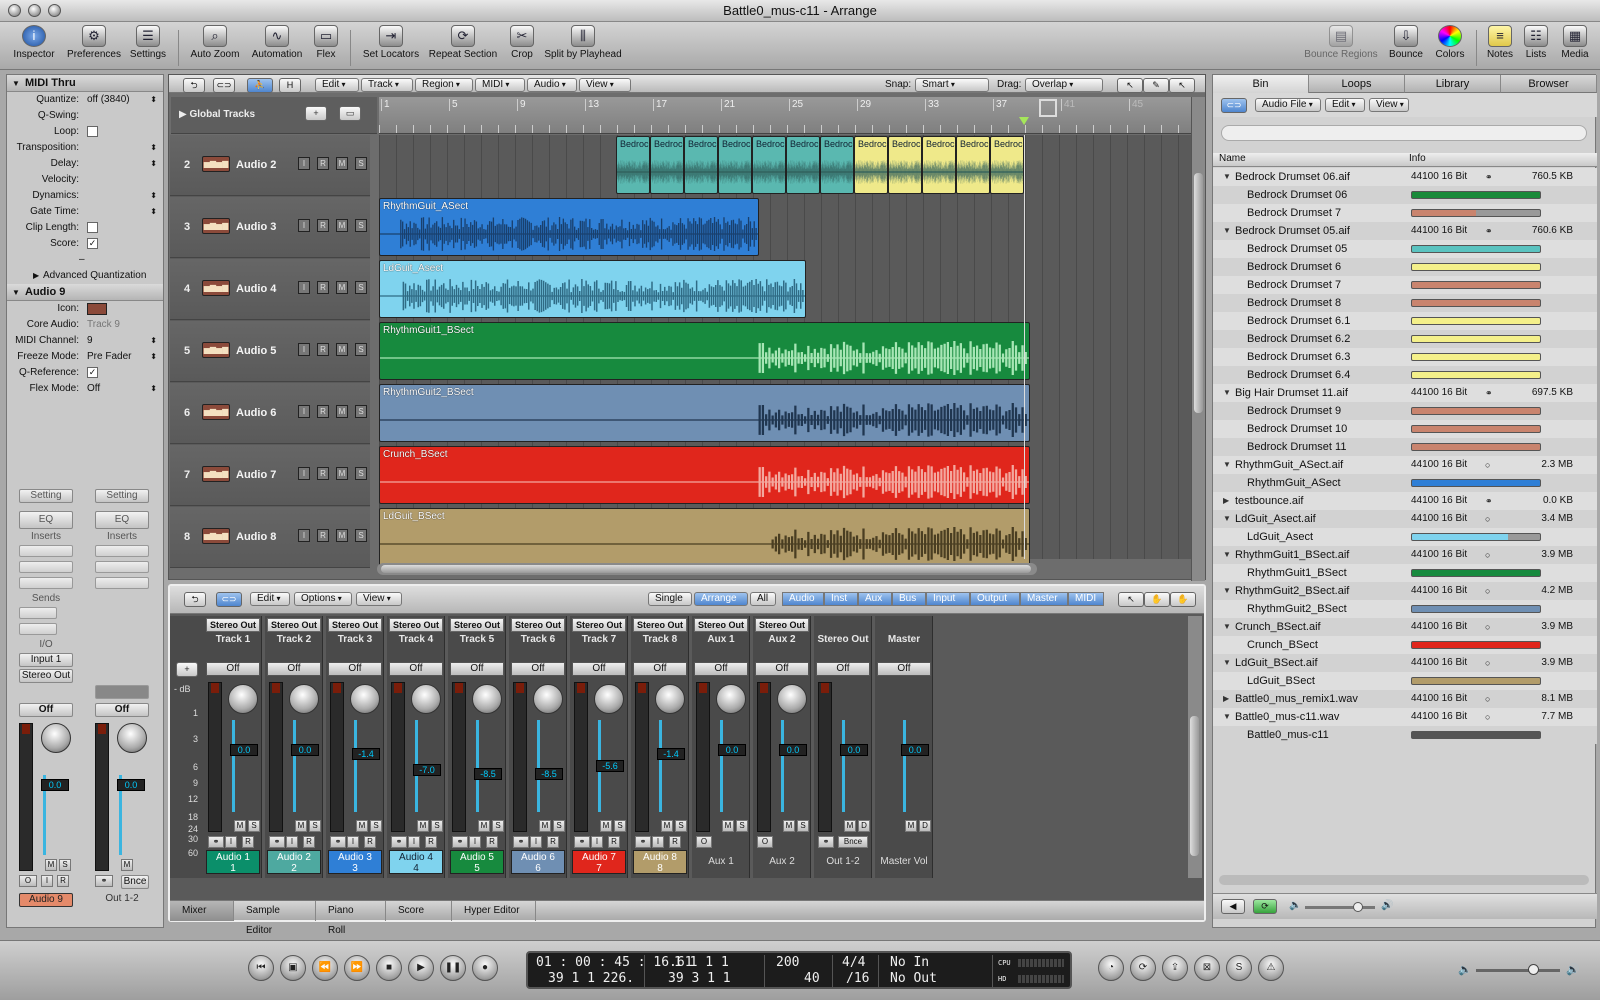 This screenshot has height=1000, width=1600. Describe the element at coordinates (1405, 537) in the screenshot. I see `bin-file-row: LdGuit_Asect` at that location.